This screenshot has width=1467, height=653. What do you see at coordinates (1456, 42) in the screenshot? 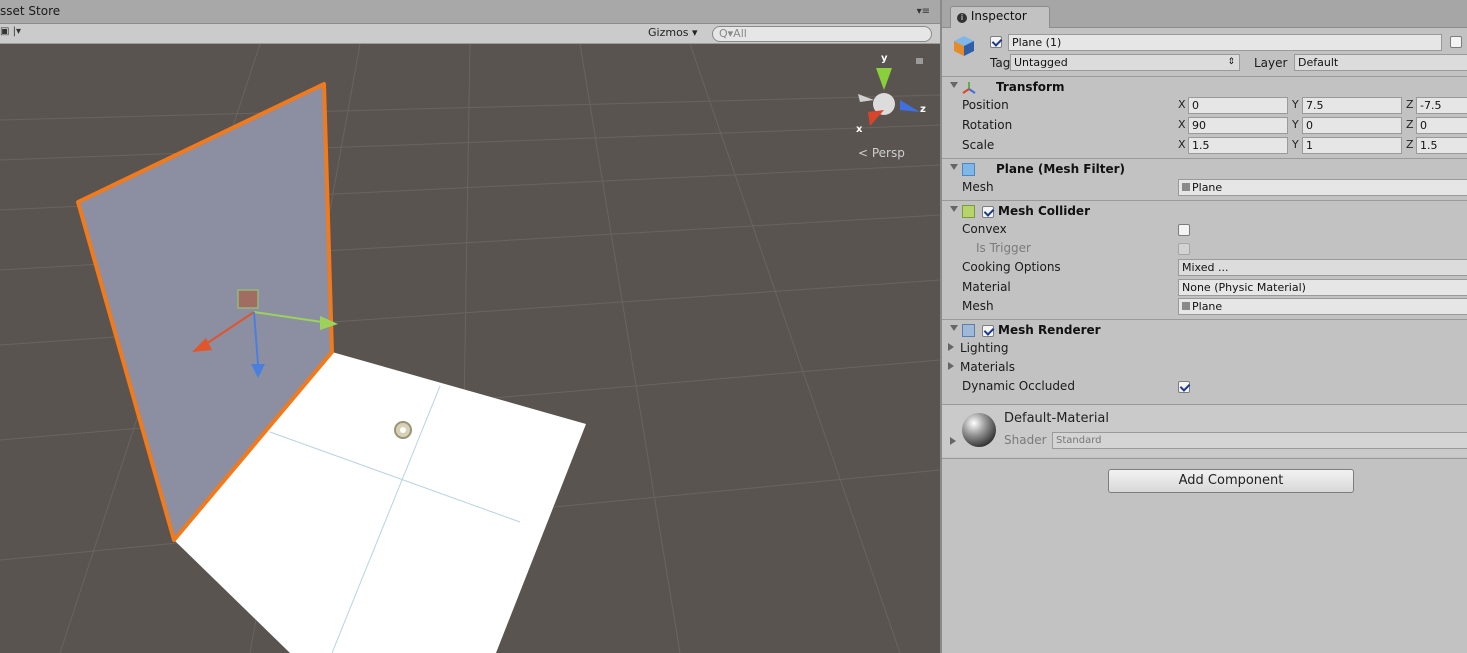
I see `static-checkbox` at bounding box center [1456, 42].